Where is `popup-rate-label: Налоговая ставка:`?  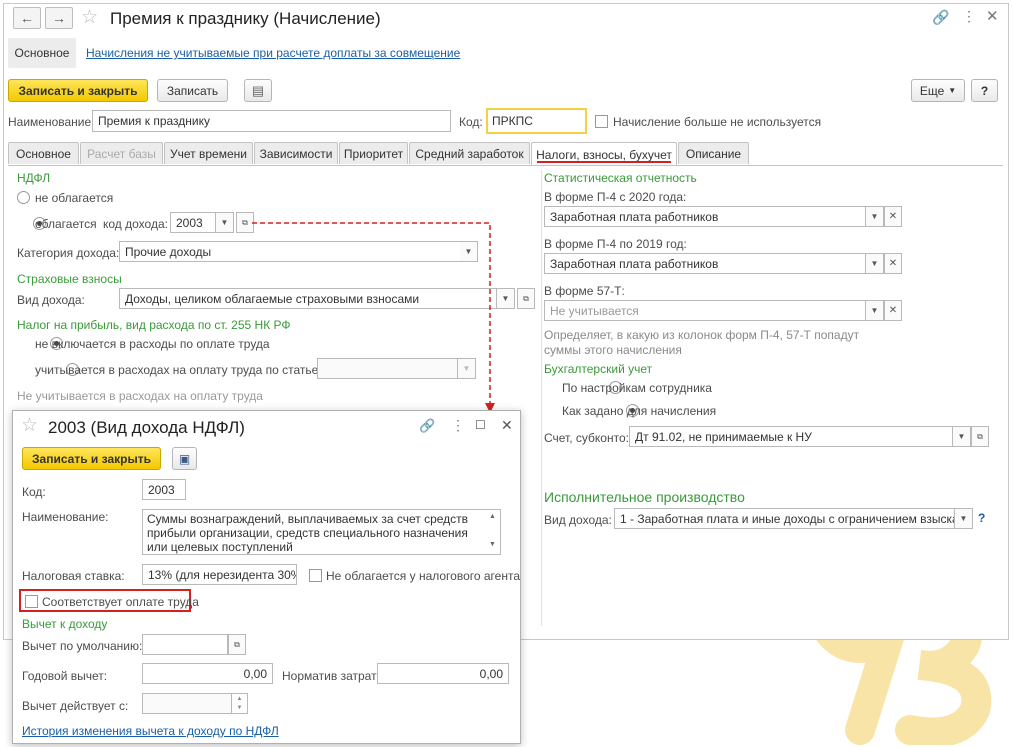
popup-rate-label: Налоговая ставка: is located at coordinates (73, 576).